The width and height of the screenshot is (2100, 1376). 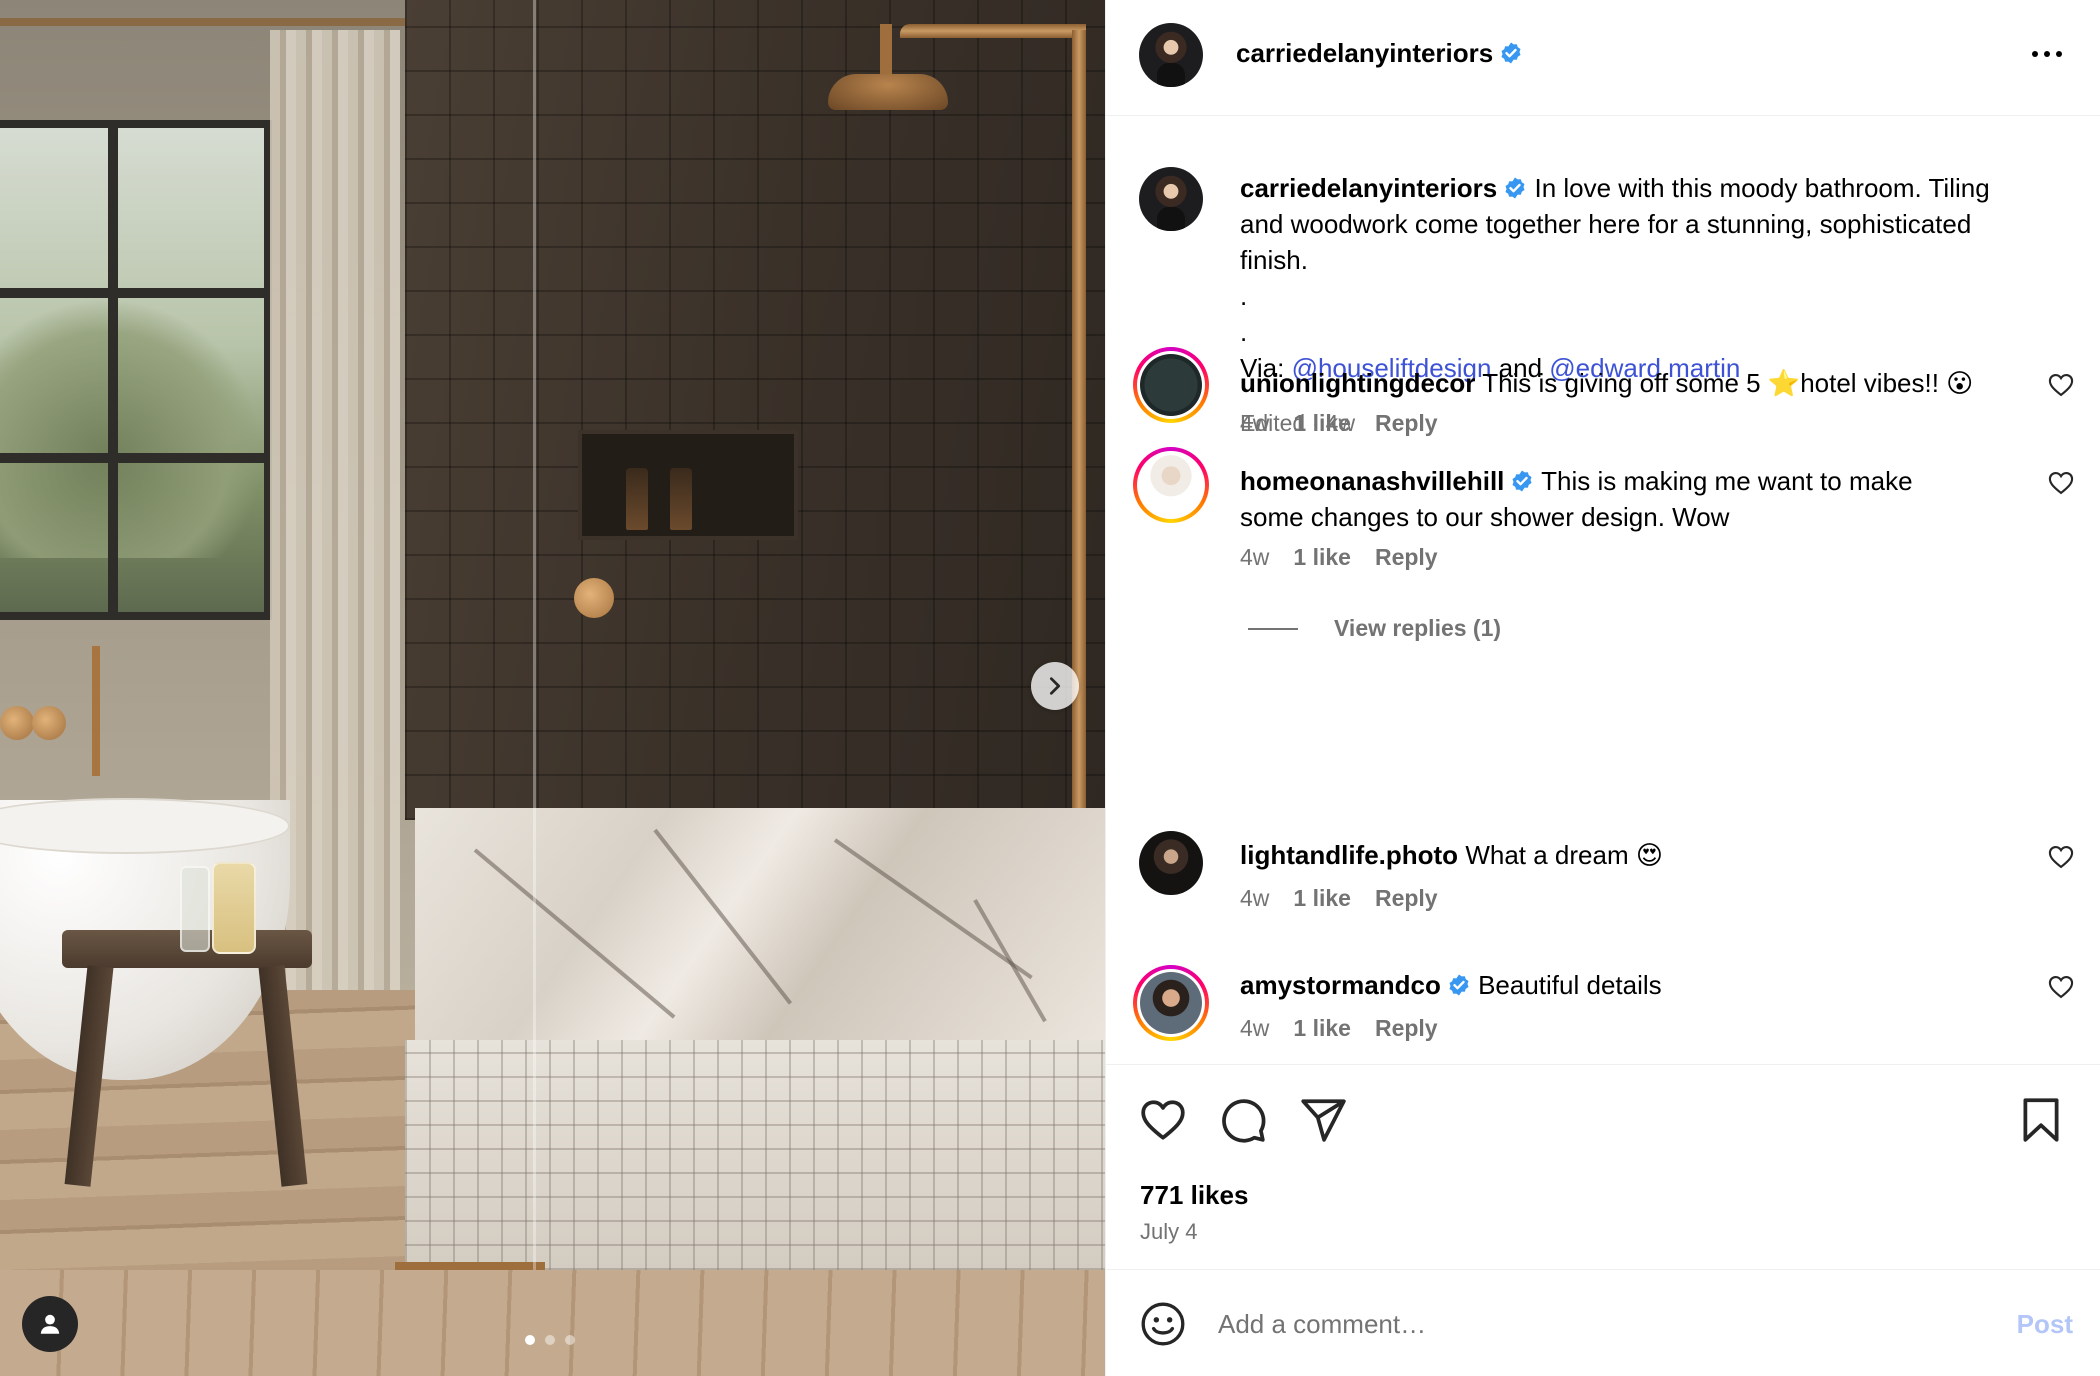 I want to click on post-header: carriedelanyinteriors, so click(x=1603, y=58).